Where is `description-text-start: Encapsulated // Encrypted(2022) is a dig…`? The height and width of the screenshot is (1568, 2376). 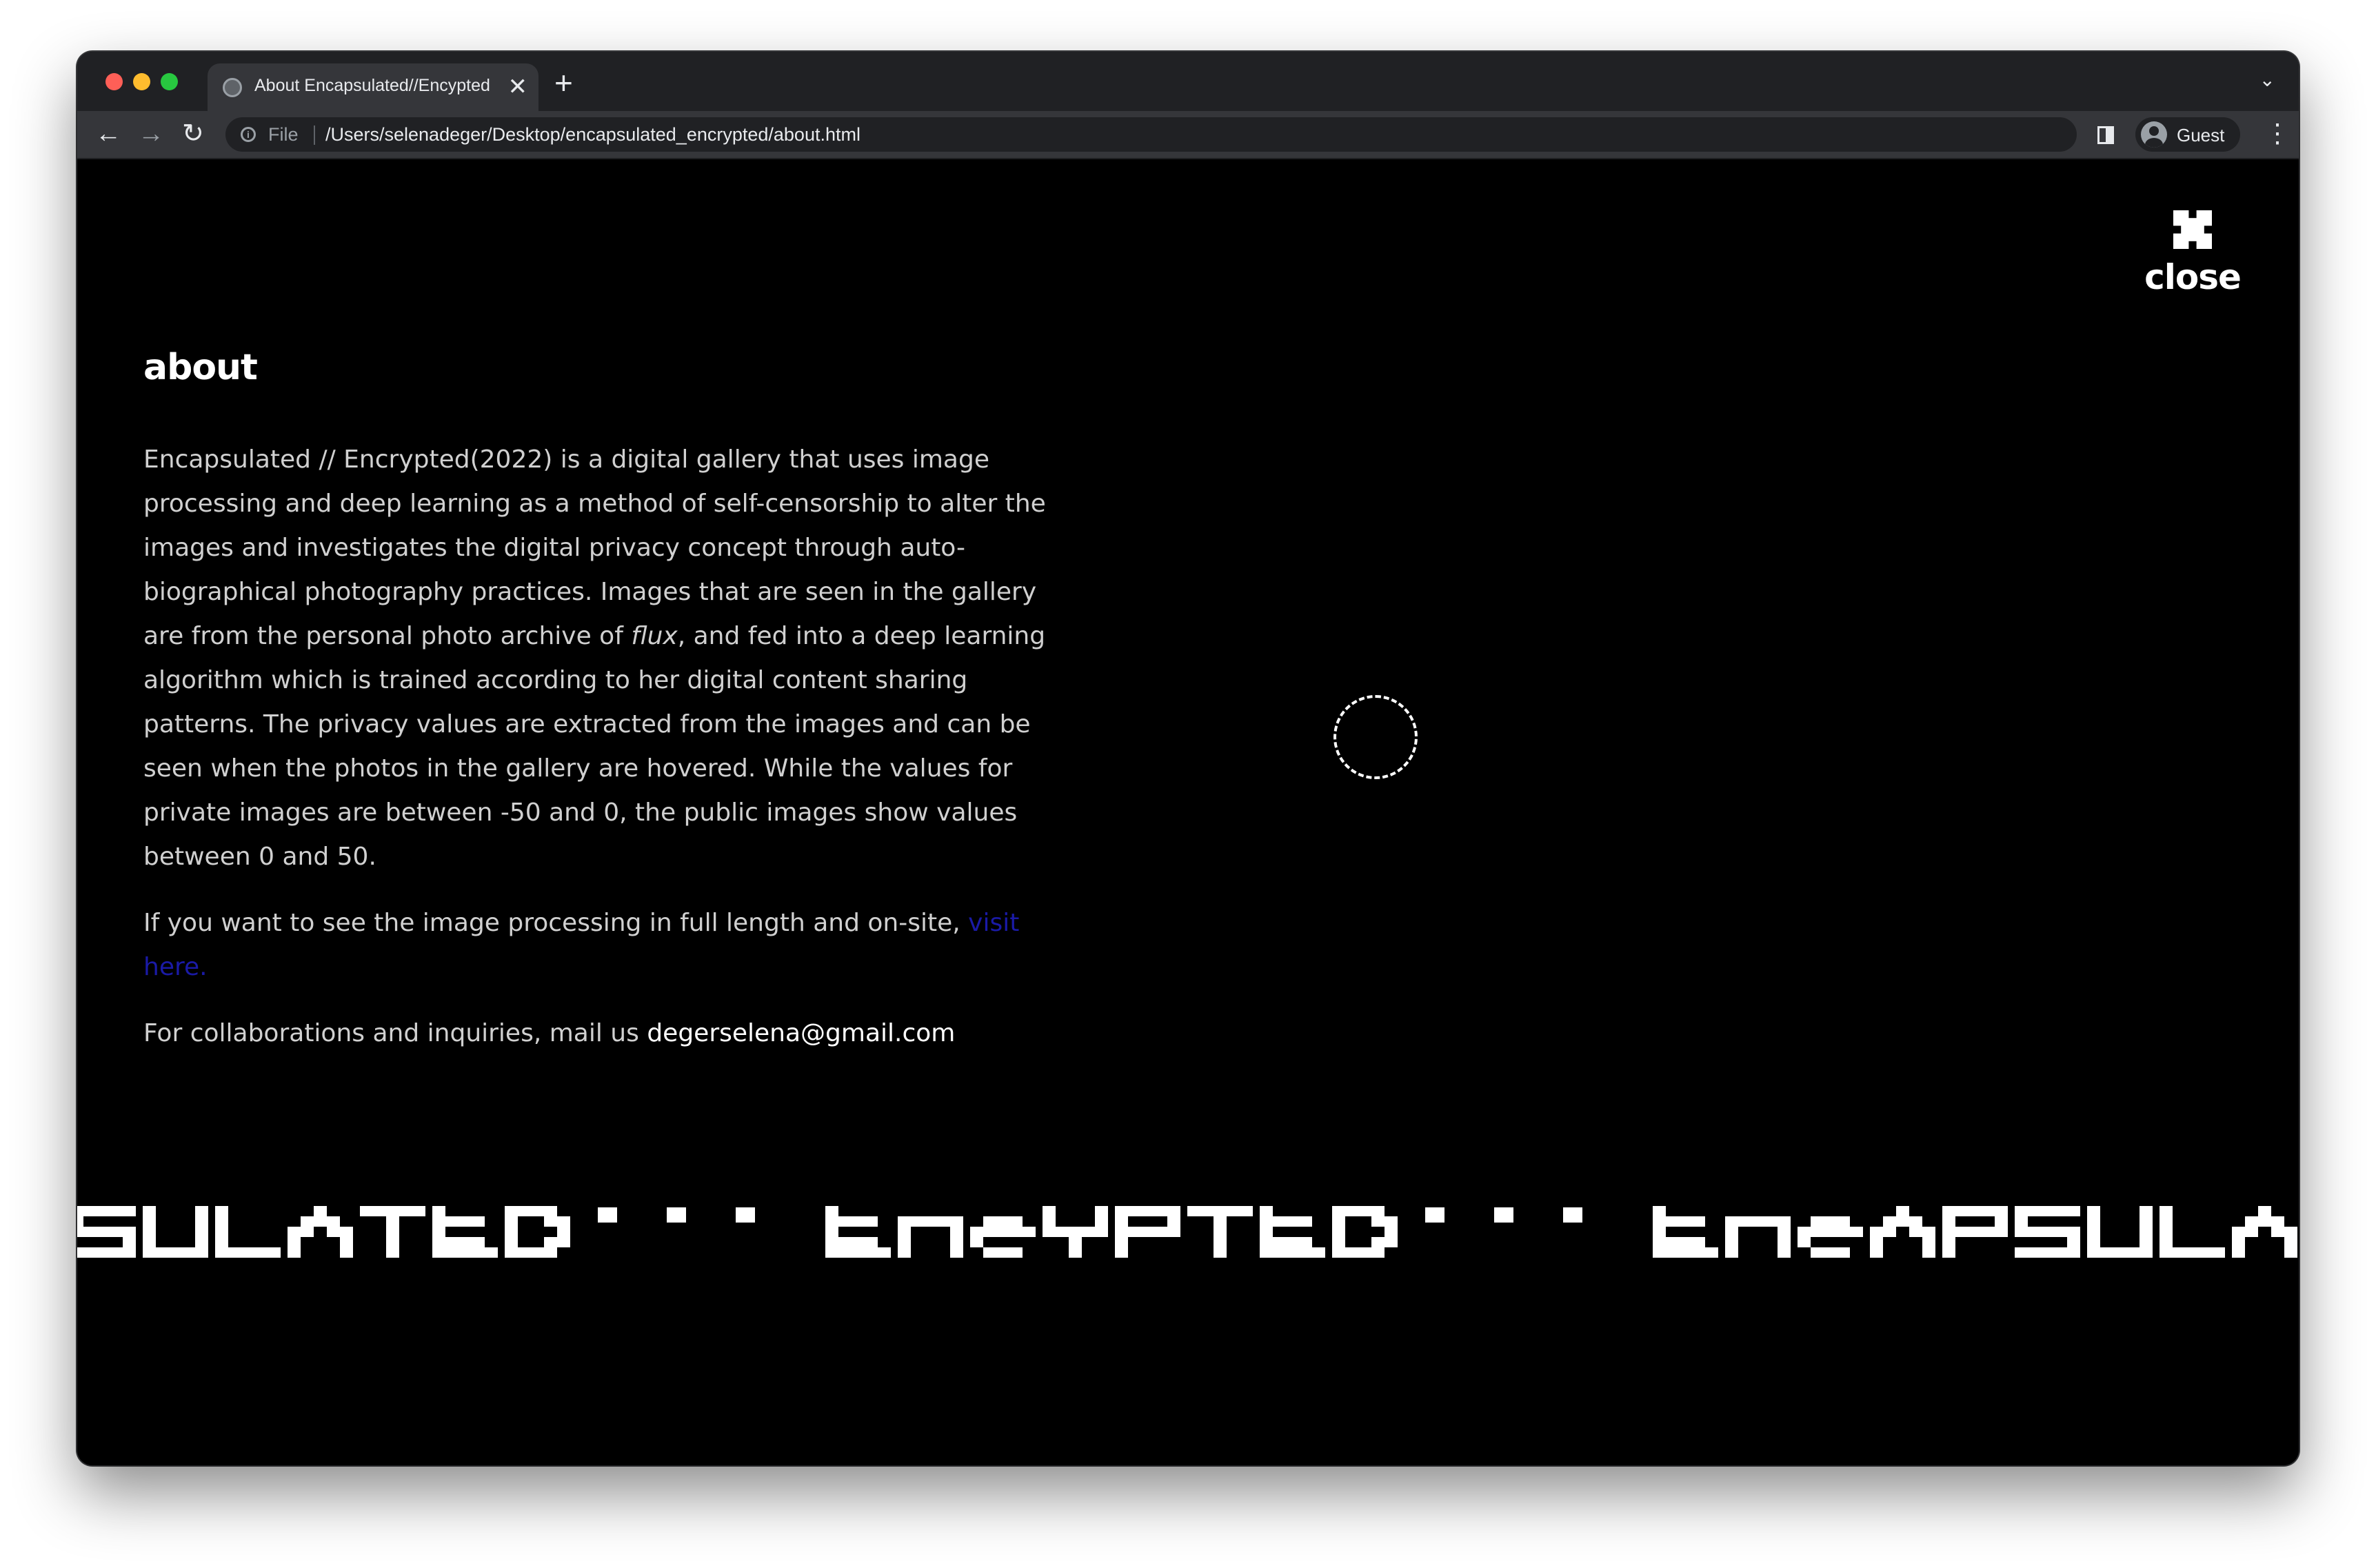
description-text-start: Encapsulated // Encrypted(2022) is a dig… is located at coordinates (594, 547).